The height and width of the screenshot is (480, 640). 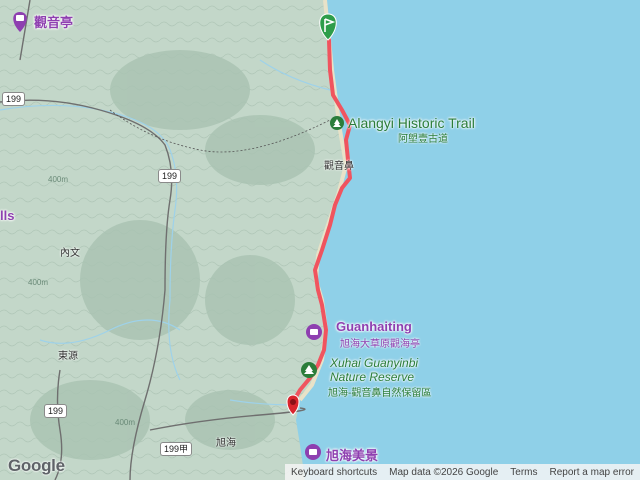 What do you see at coordinates (352, 454) in the screenshot?
I see `poi-xuhai-view-label: 旭海美景` at bounding box center [352, 454].